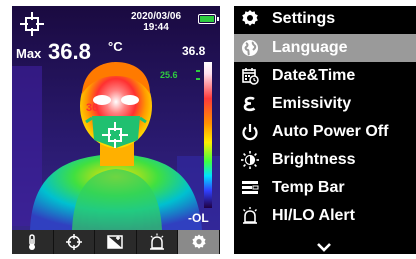  I want to click on menu-item-language: Language, so click(325, 48).